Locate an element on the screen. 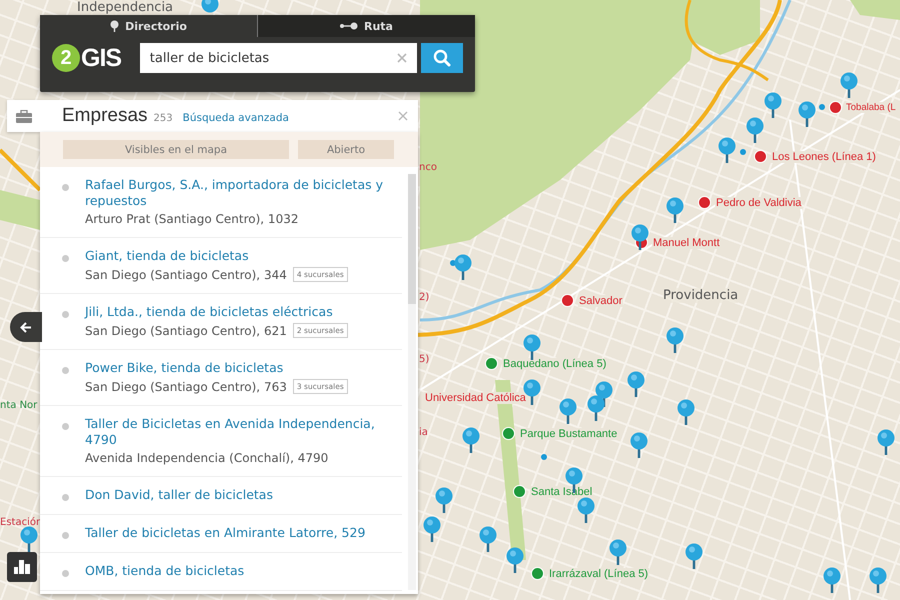 Image resolution: width=900 pixels, height=600 pixels. company-link: Power Bike, tienda de bicicletas is located at coordinates (216, 368).